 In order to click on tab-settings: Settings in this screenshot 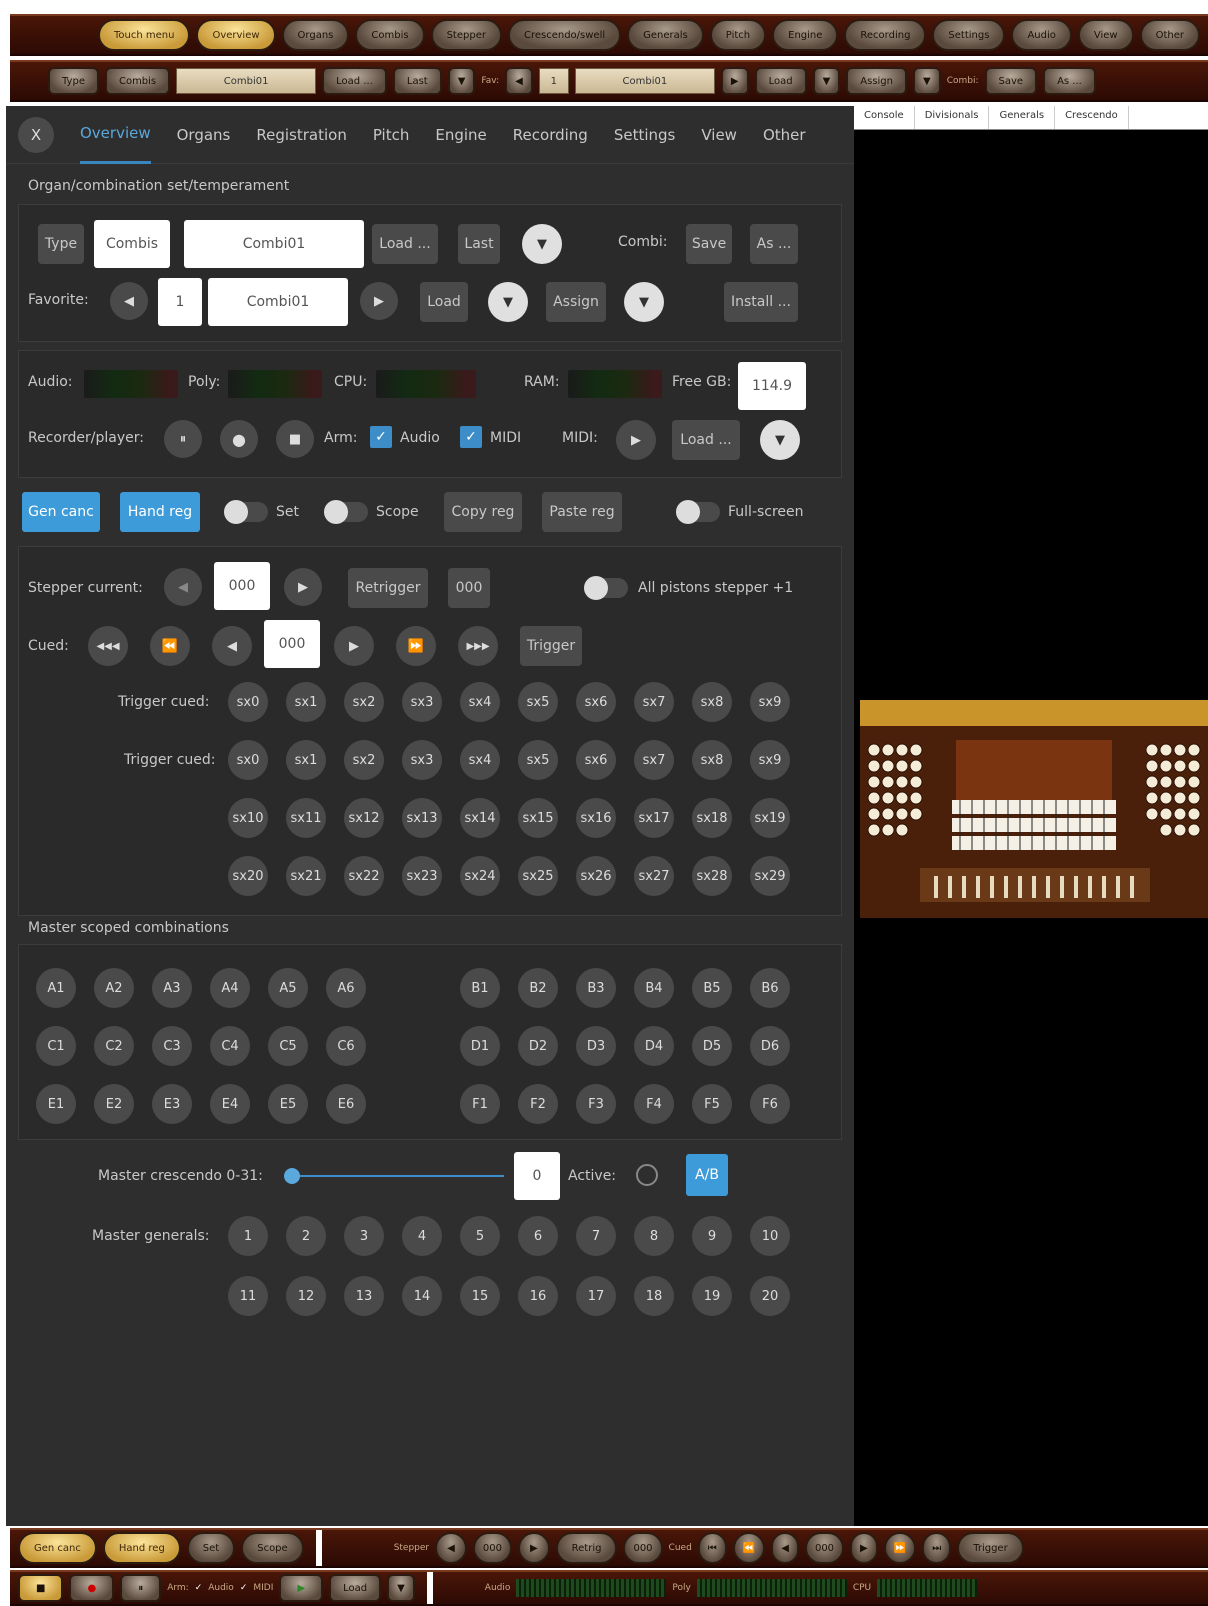, I will do `click(645, 135)`.